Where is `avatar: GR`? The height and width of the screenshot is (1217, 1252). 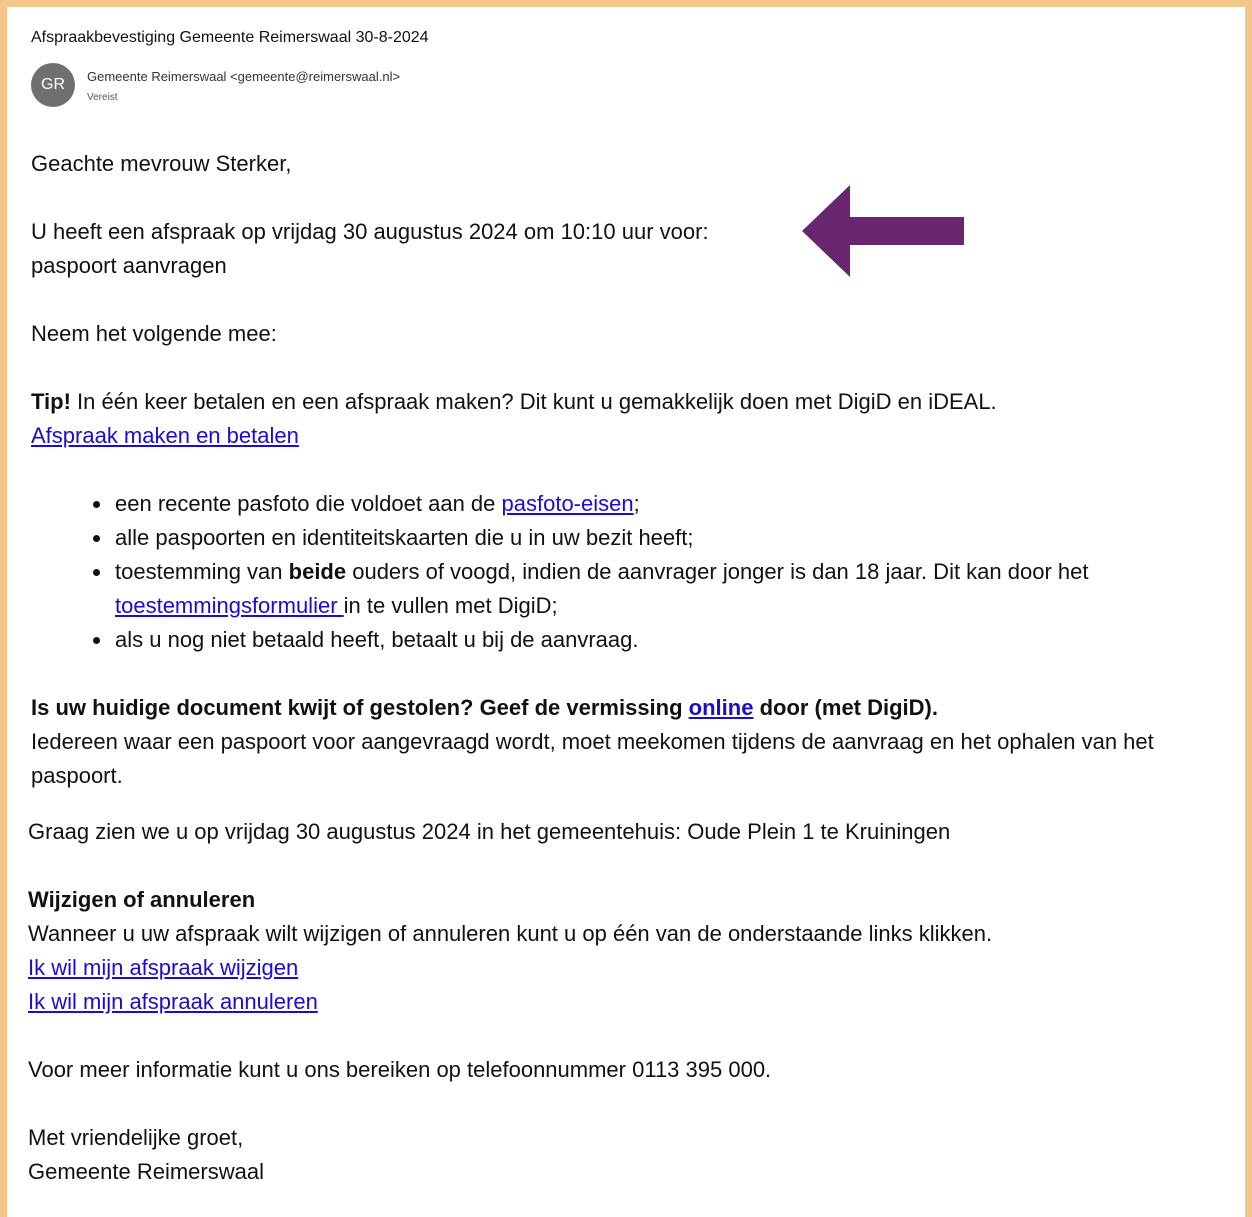 avatar: GR is located at coordinates (53, 85).